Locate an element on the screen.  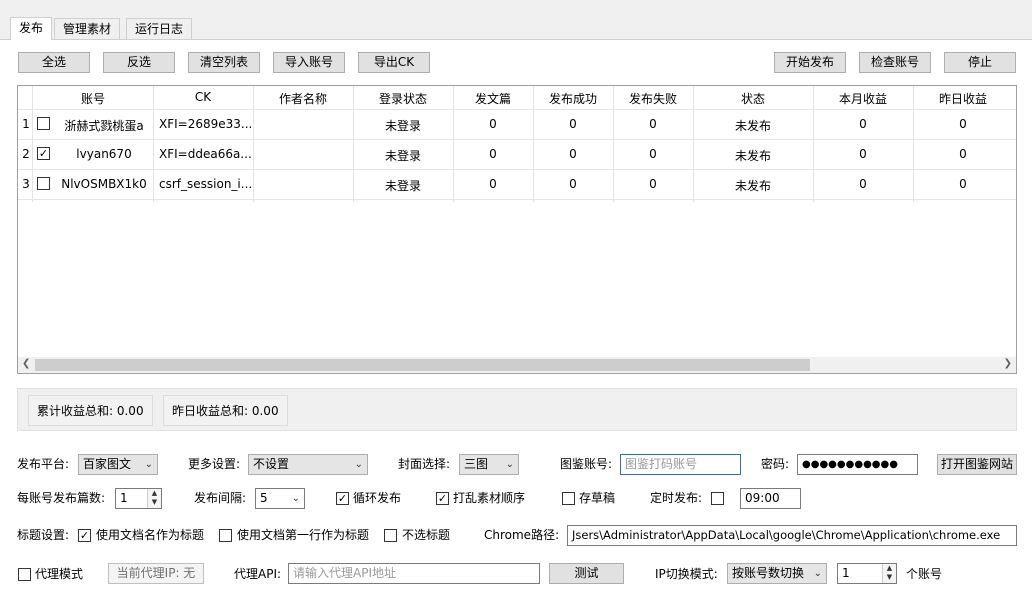
cover-select: 三图 ⌄ is located at coordinates (489, 464).